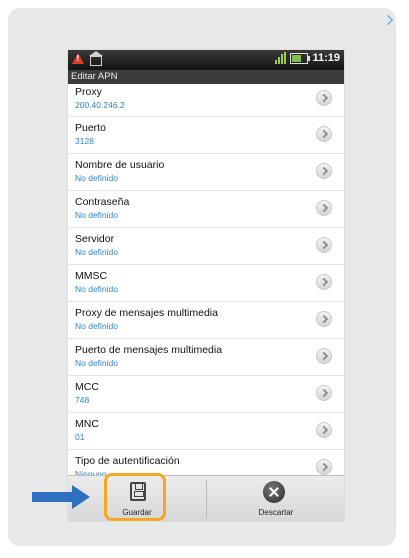  I want to click on save-label: Guardar, so click(137, 512).